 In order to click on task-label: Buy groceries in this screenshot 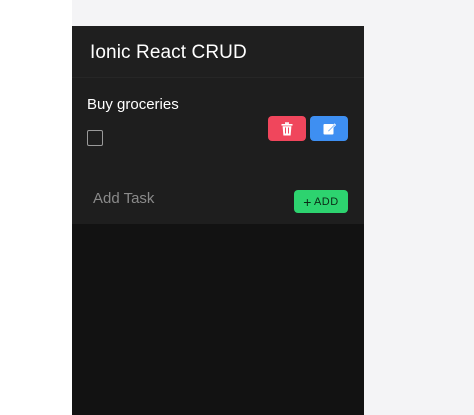, I will do `click(133, 104)`.